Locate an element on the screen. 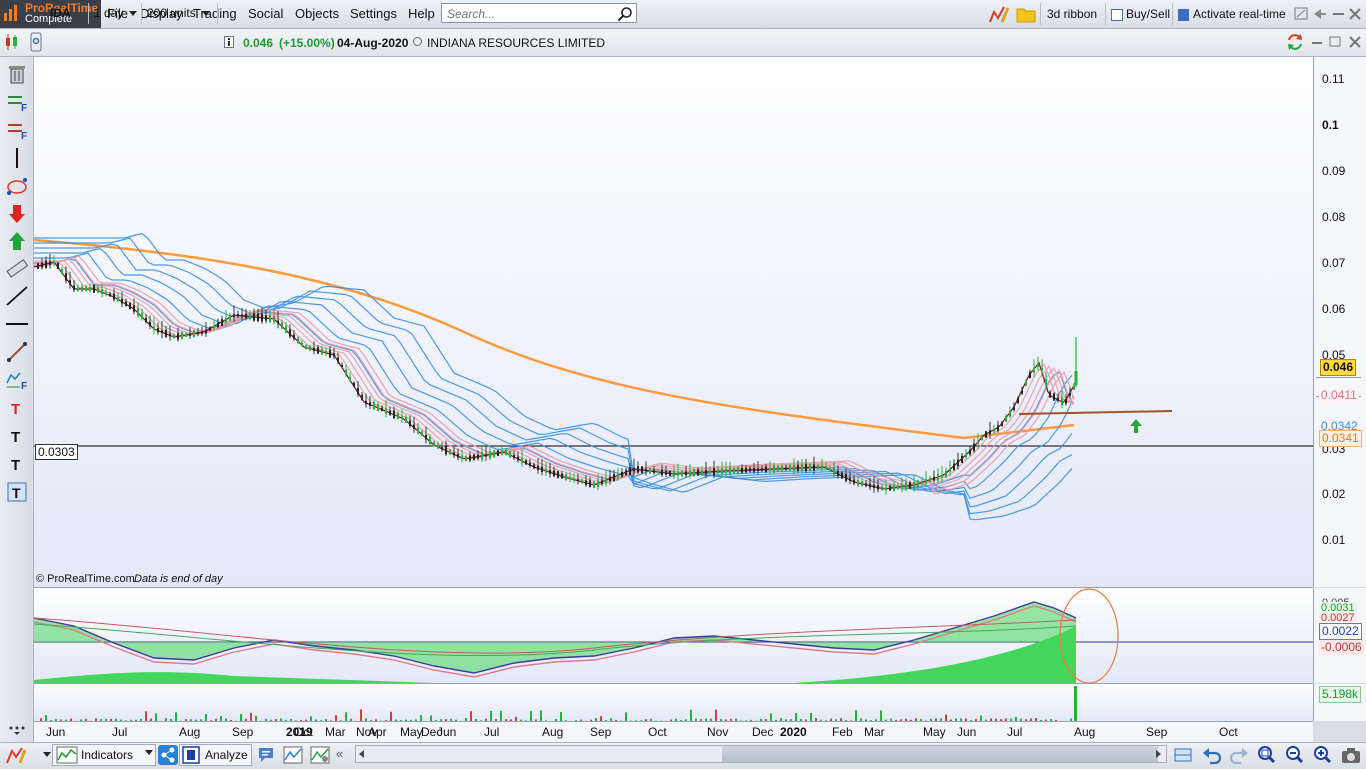 This screenshot has width=1366, height=769. indicators-button: Indicators is located at coordinates (104, 755).